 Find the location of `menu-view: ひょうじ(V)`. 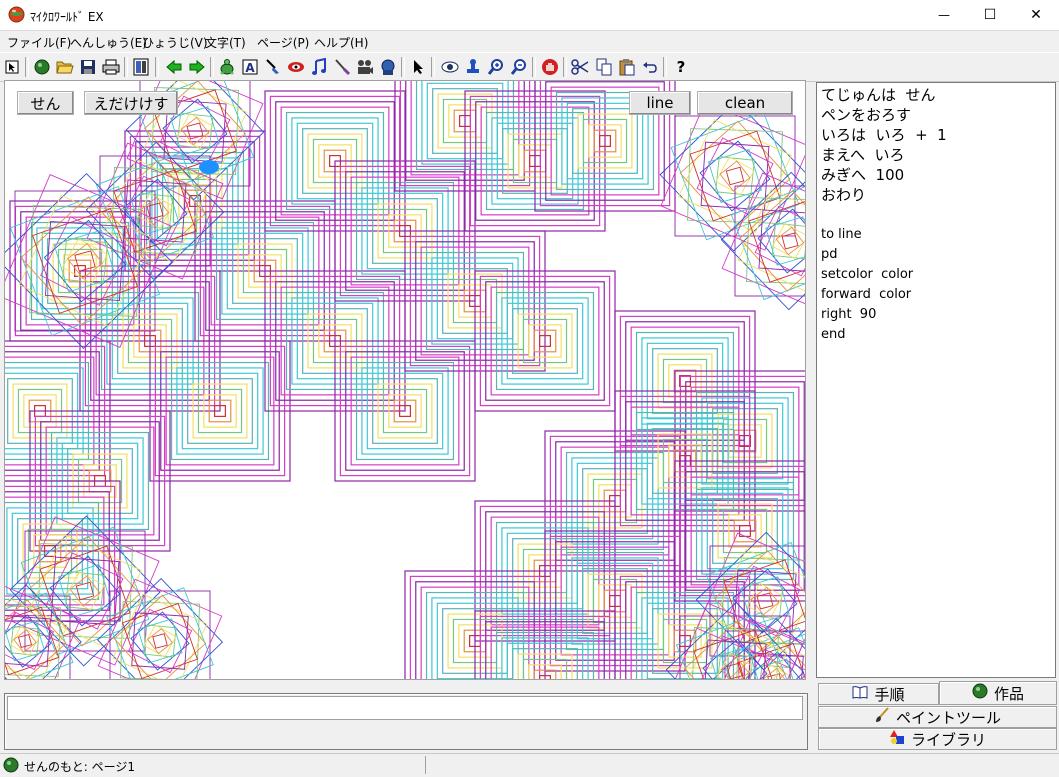

menu-view: ひょうじ(V) is located at coordinates (175, 42).